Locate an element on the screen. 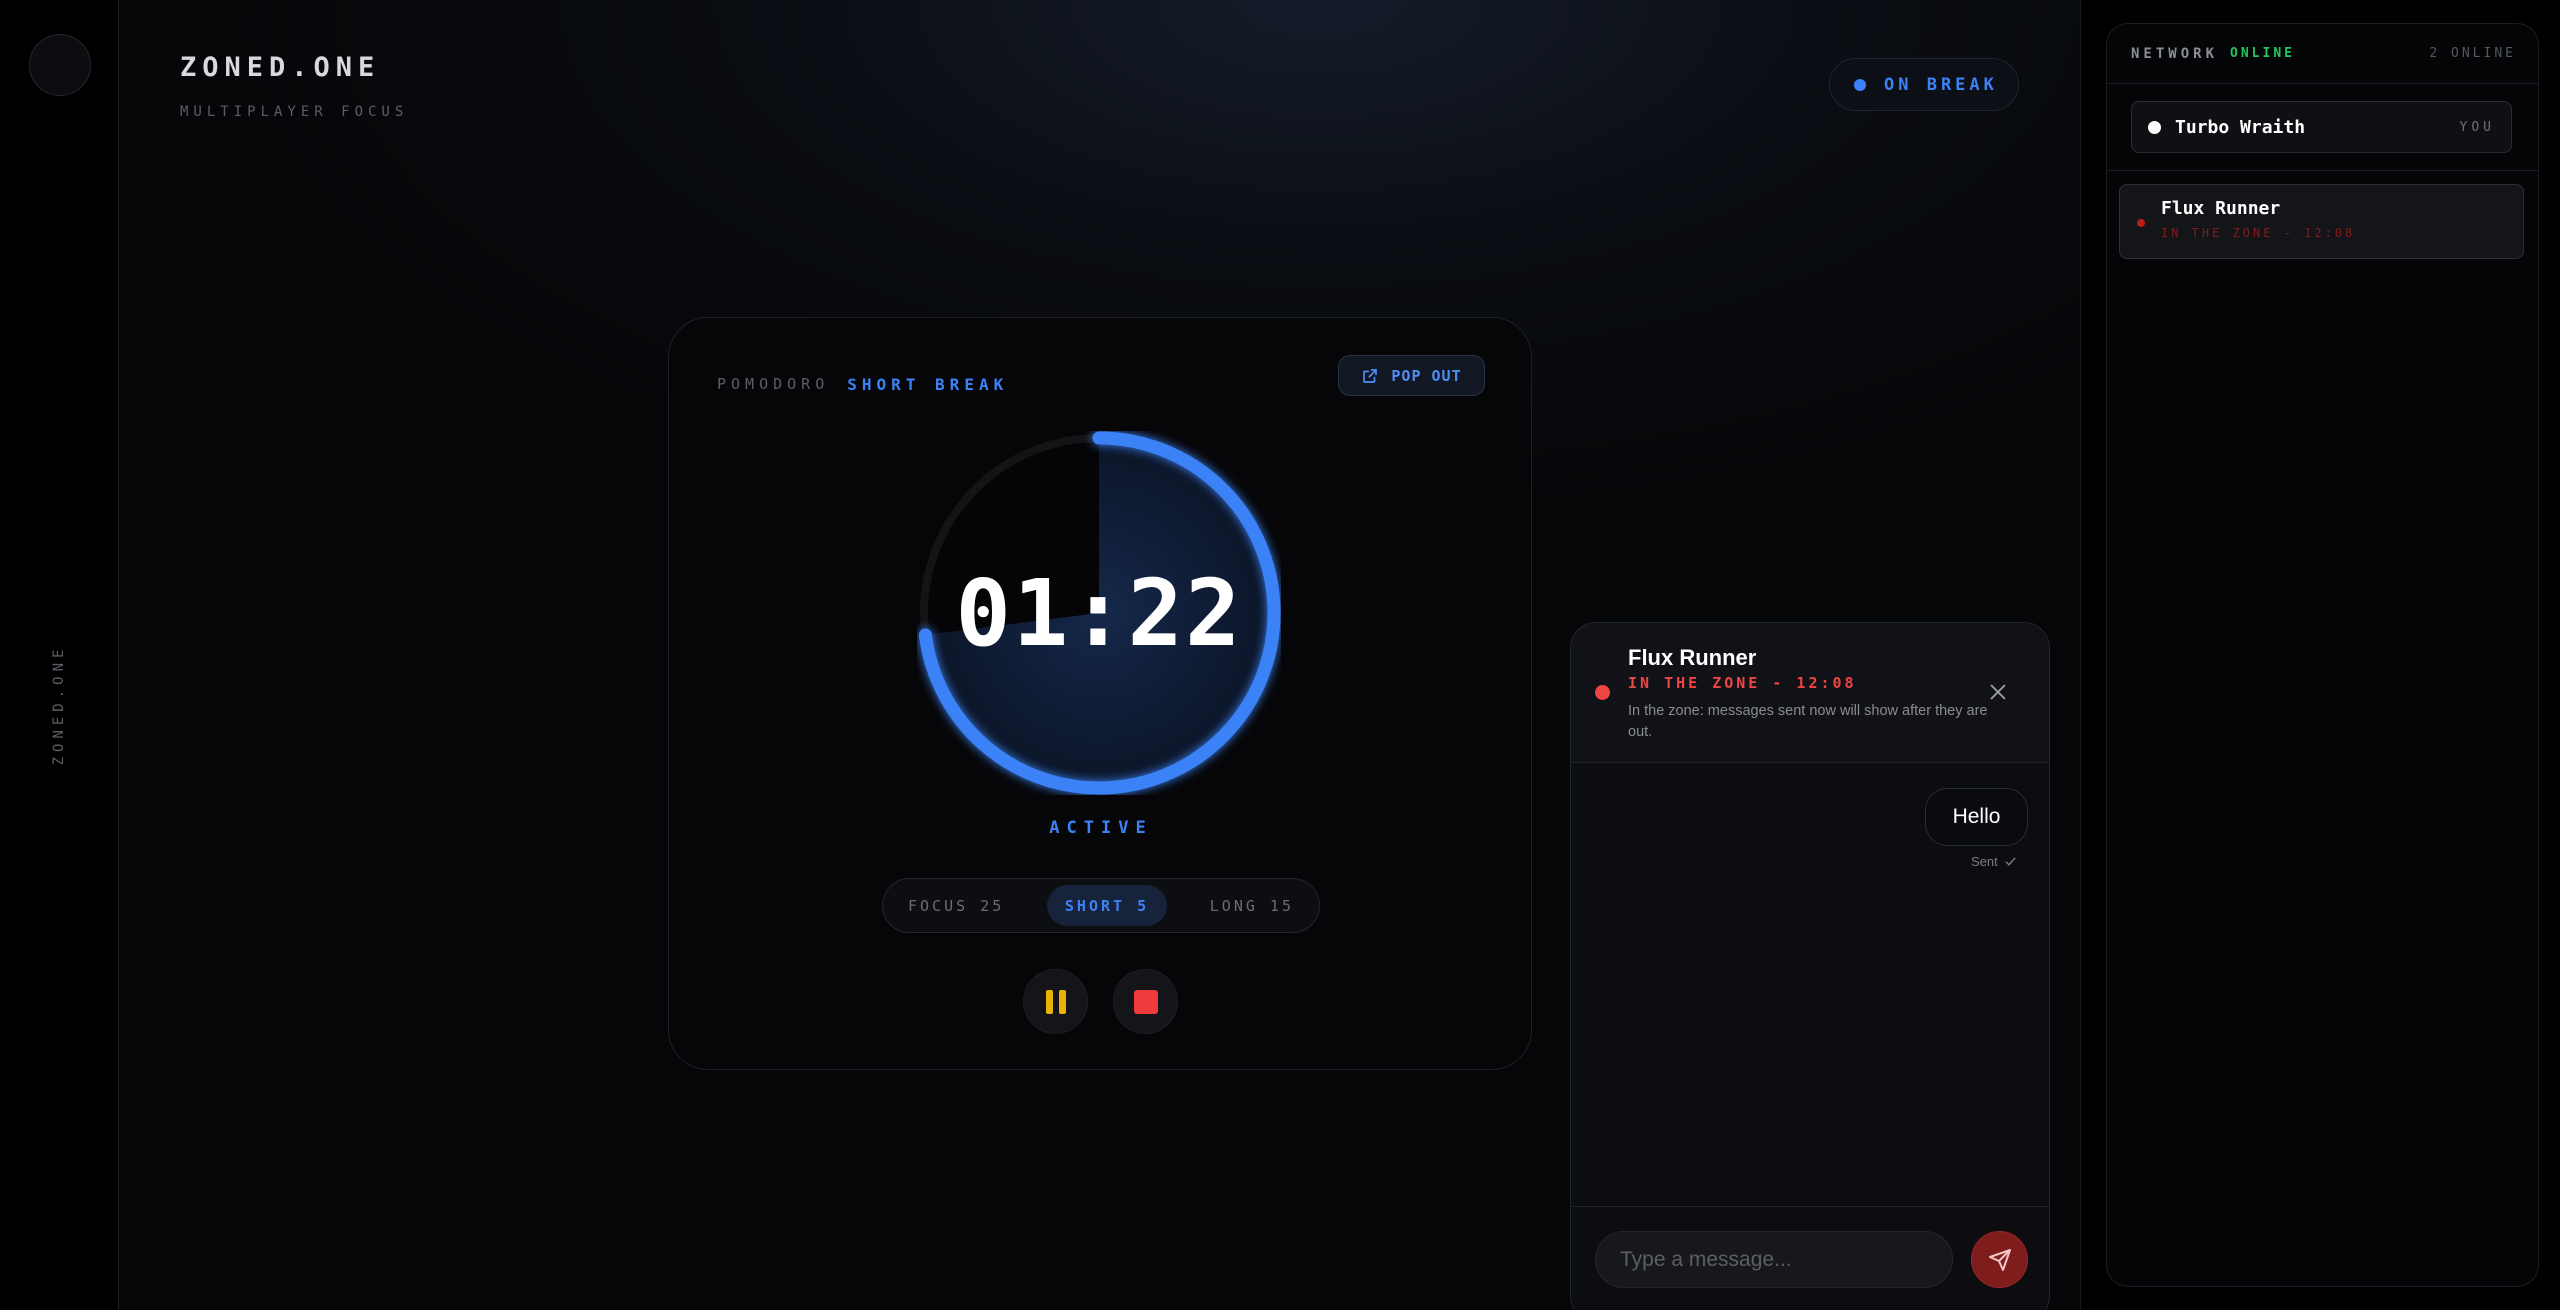 This screenshot has width=2560, height=1310. timer-mode-kind: POMODORO is located at coordinates (773, 384).